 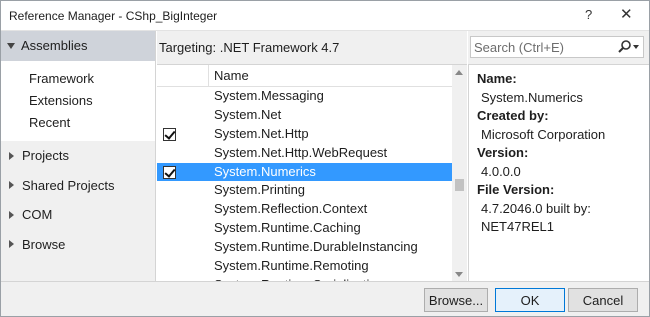 I want to click on nav-item-extensions: Extensions, so click(x=92, y=101).